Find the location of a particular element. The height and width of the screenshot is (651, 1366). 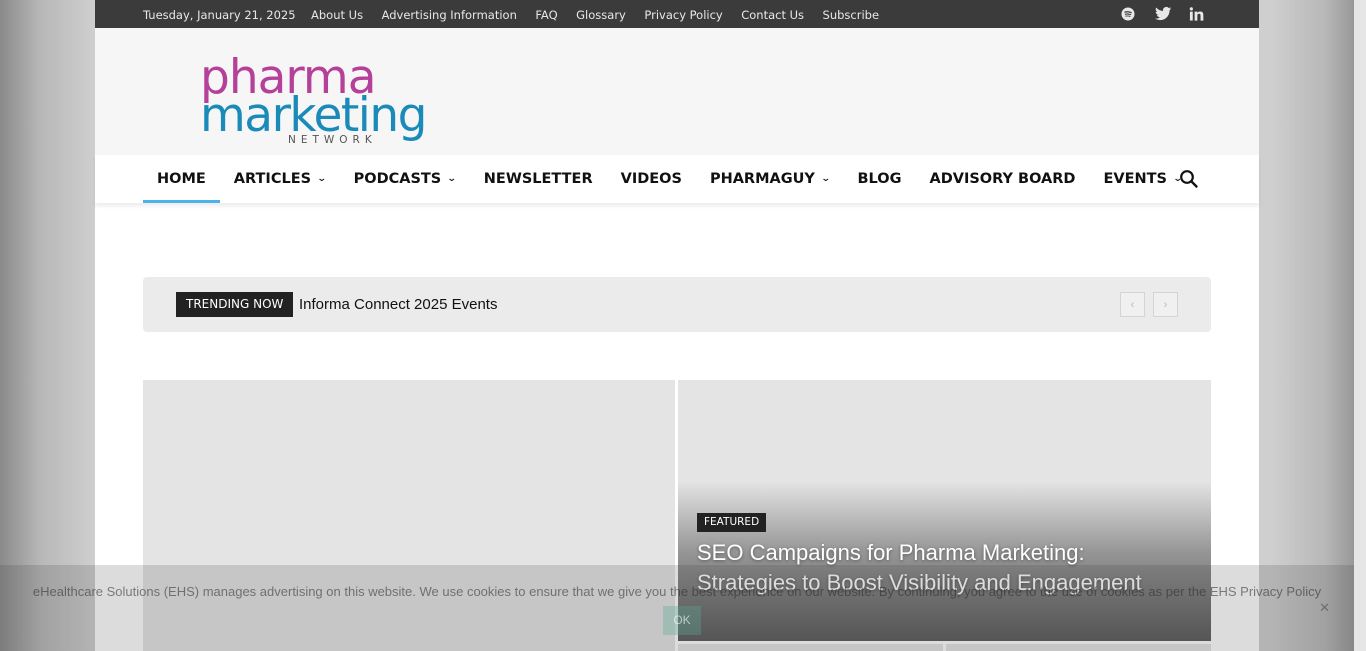

twitter-icon is located at coordinates (1164, 14).